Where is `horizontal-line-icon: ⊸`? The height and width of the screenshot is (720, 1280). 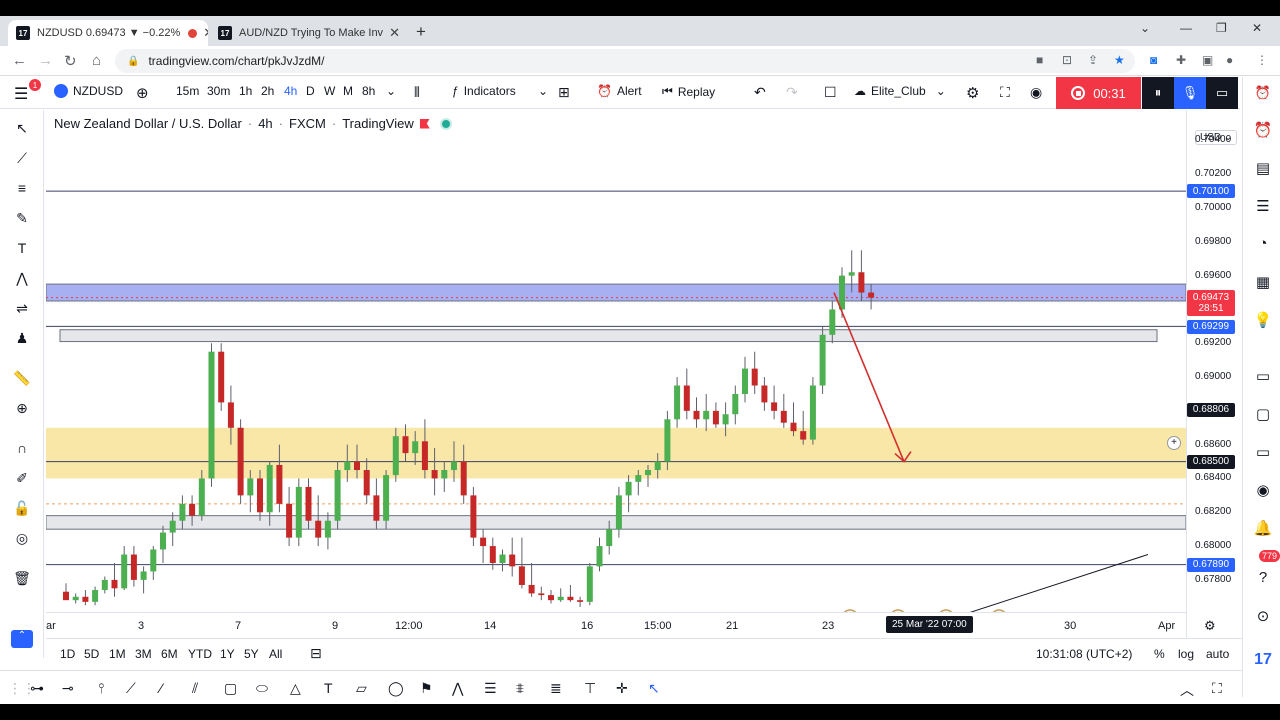 horizontal-line-icon: ⊸ is located at coordinates (68, 688).